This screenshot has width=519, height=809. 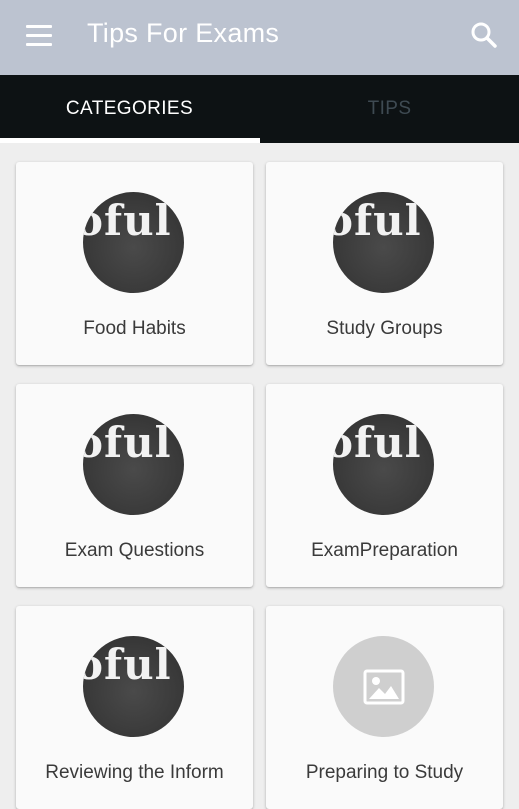 I want to click on category-label: Preparing to Study, so click(x=384, y=772).